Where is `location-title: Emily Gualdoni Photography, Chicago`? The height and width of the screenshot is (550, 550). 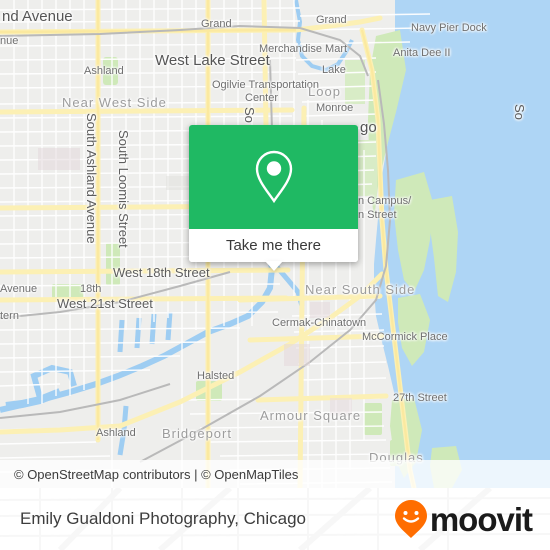
location-title: Emily Gualdoni Photography, Chicago is located at coordinates (163, 518).